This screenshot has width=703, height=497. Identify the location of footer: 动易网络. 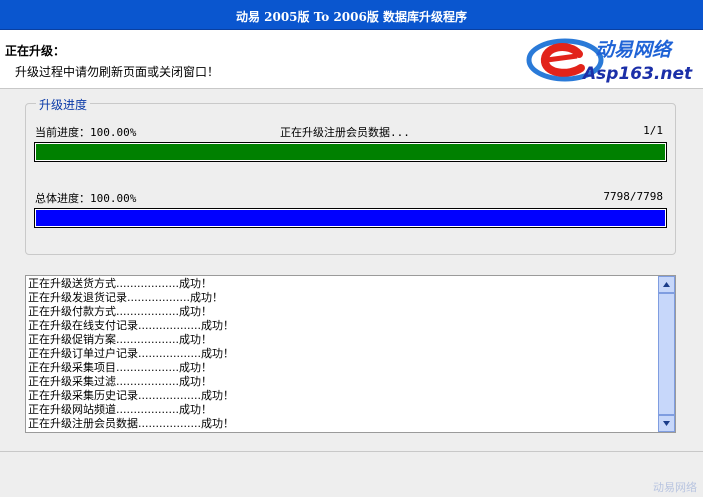
(351, 474).